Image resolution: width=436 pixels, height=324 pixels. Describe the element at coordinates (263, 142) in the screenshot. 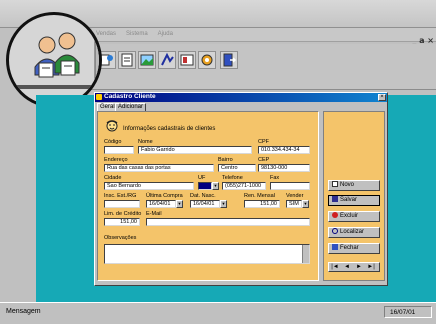

I see `cpf-label: CPF` at that location.